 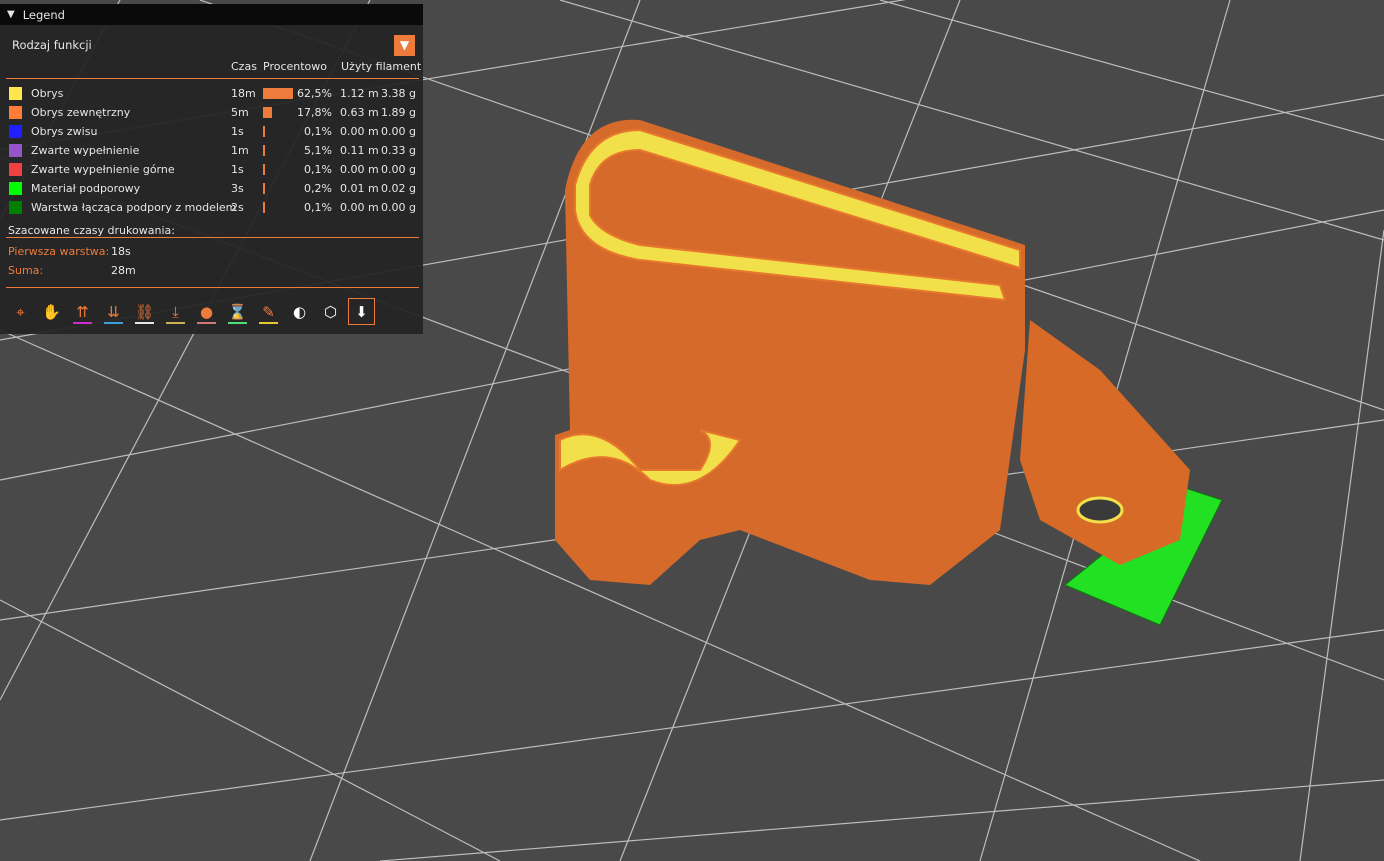 I want to click on legend-row: Obrys 18m 62,5% 1.12 m 3.38 g, so click(x=211, y=94).